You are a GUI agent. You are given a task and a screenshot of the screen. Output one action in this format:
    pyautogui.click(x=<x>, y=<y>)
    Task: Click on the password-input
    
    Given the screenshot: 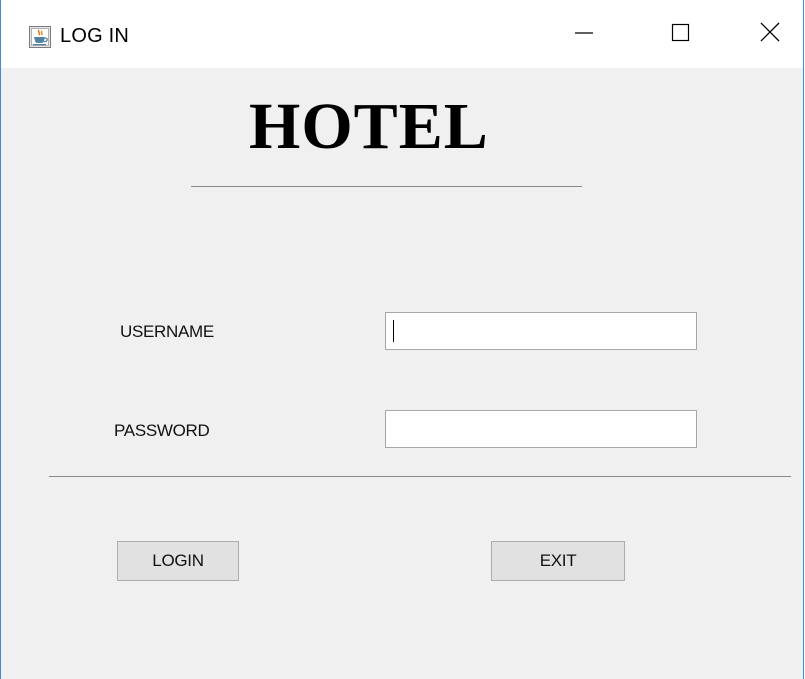 What is the action you would take?
    pyautogui.click(x=541, y=429)
    